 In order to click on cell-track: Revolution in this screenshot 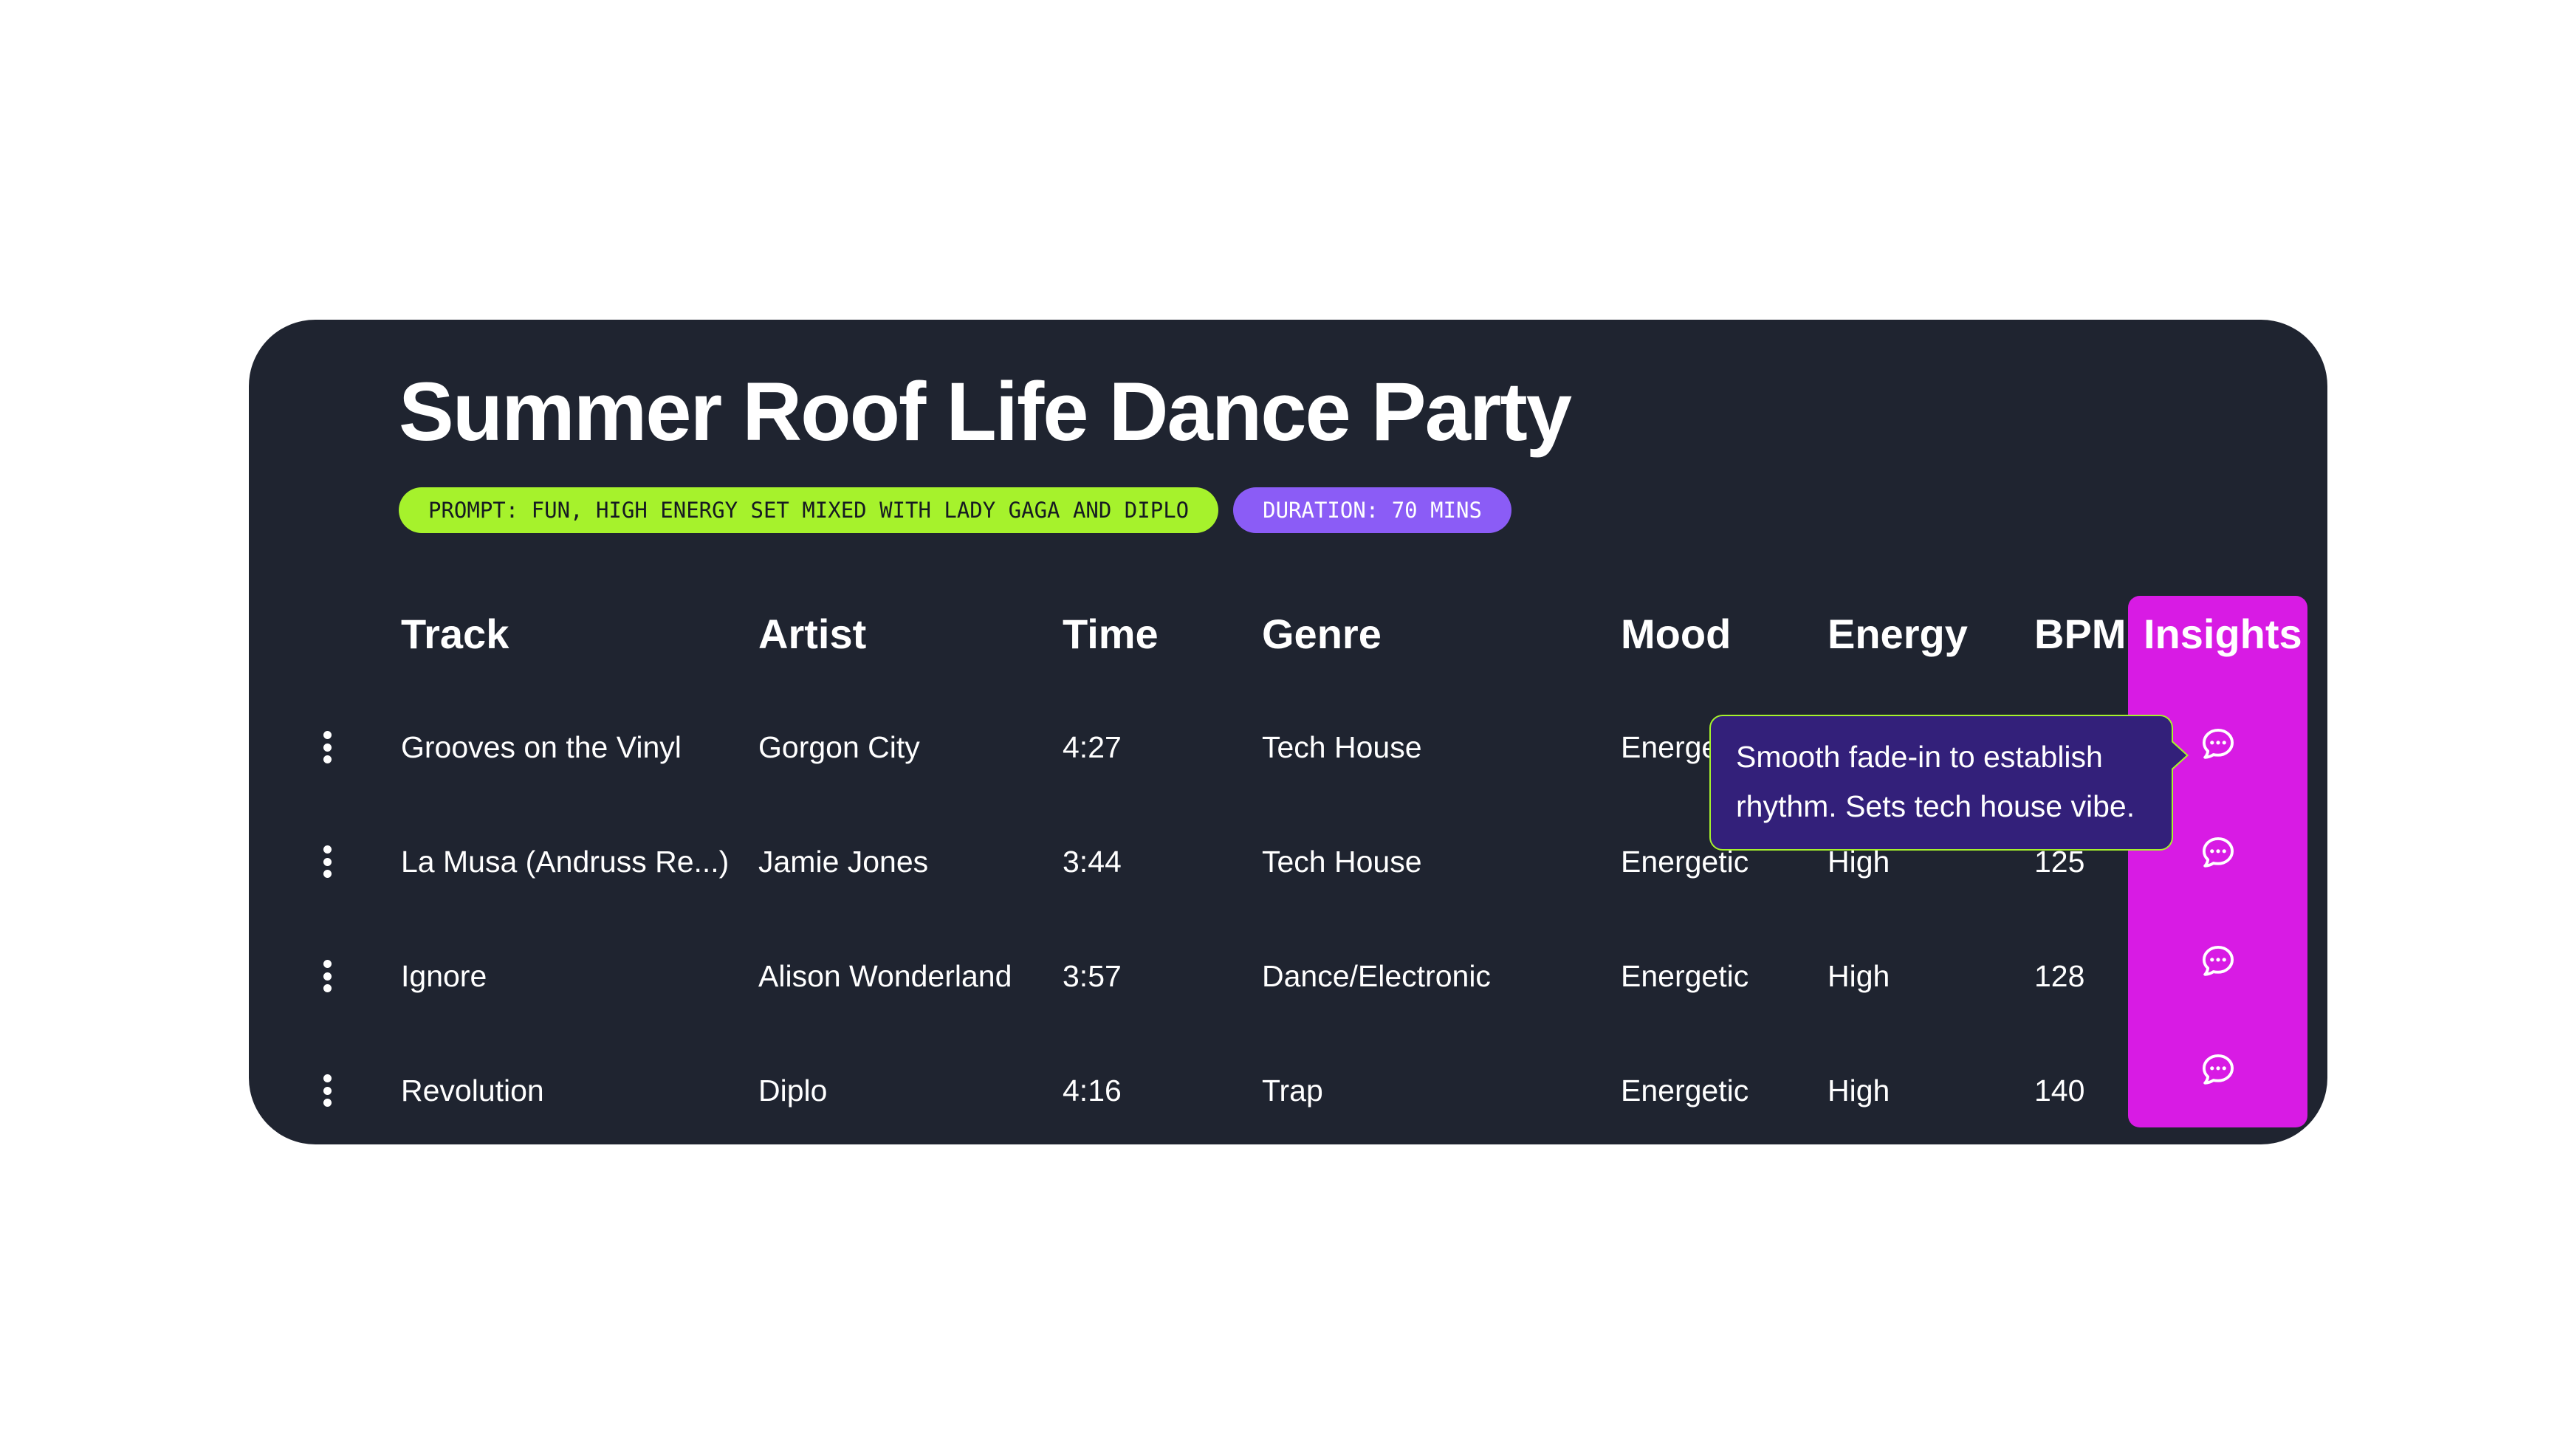, I will do `click(472, 1091)`.